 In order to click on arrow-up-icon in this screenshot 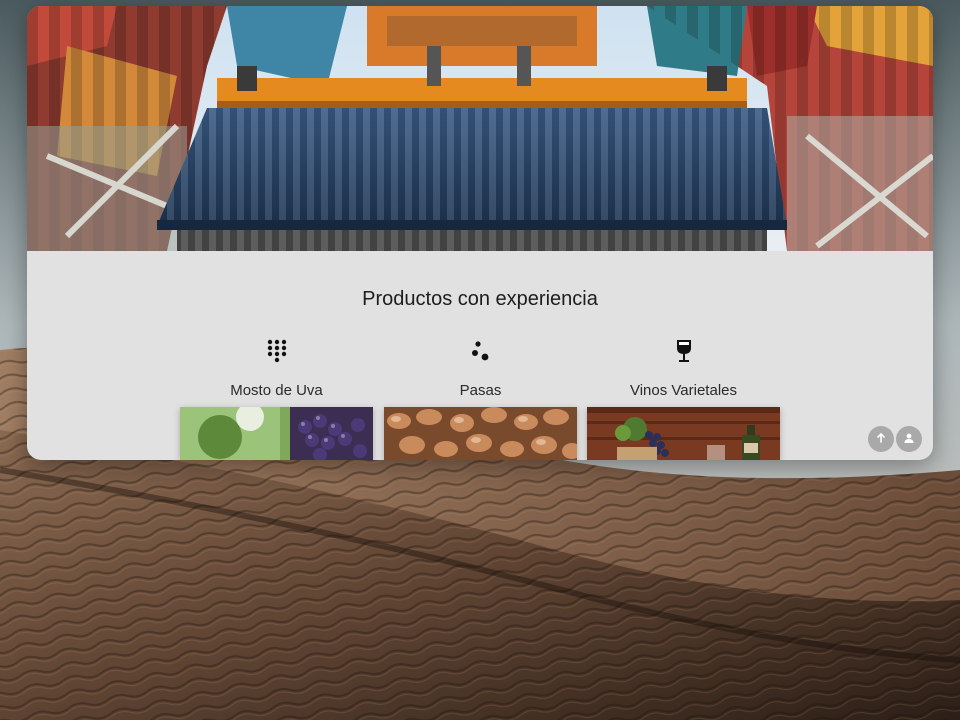, I will do `click(881, 439)`.